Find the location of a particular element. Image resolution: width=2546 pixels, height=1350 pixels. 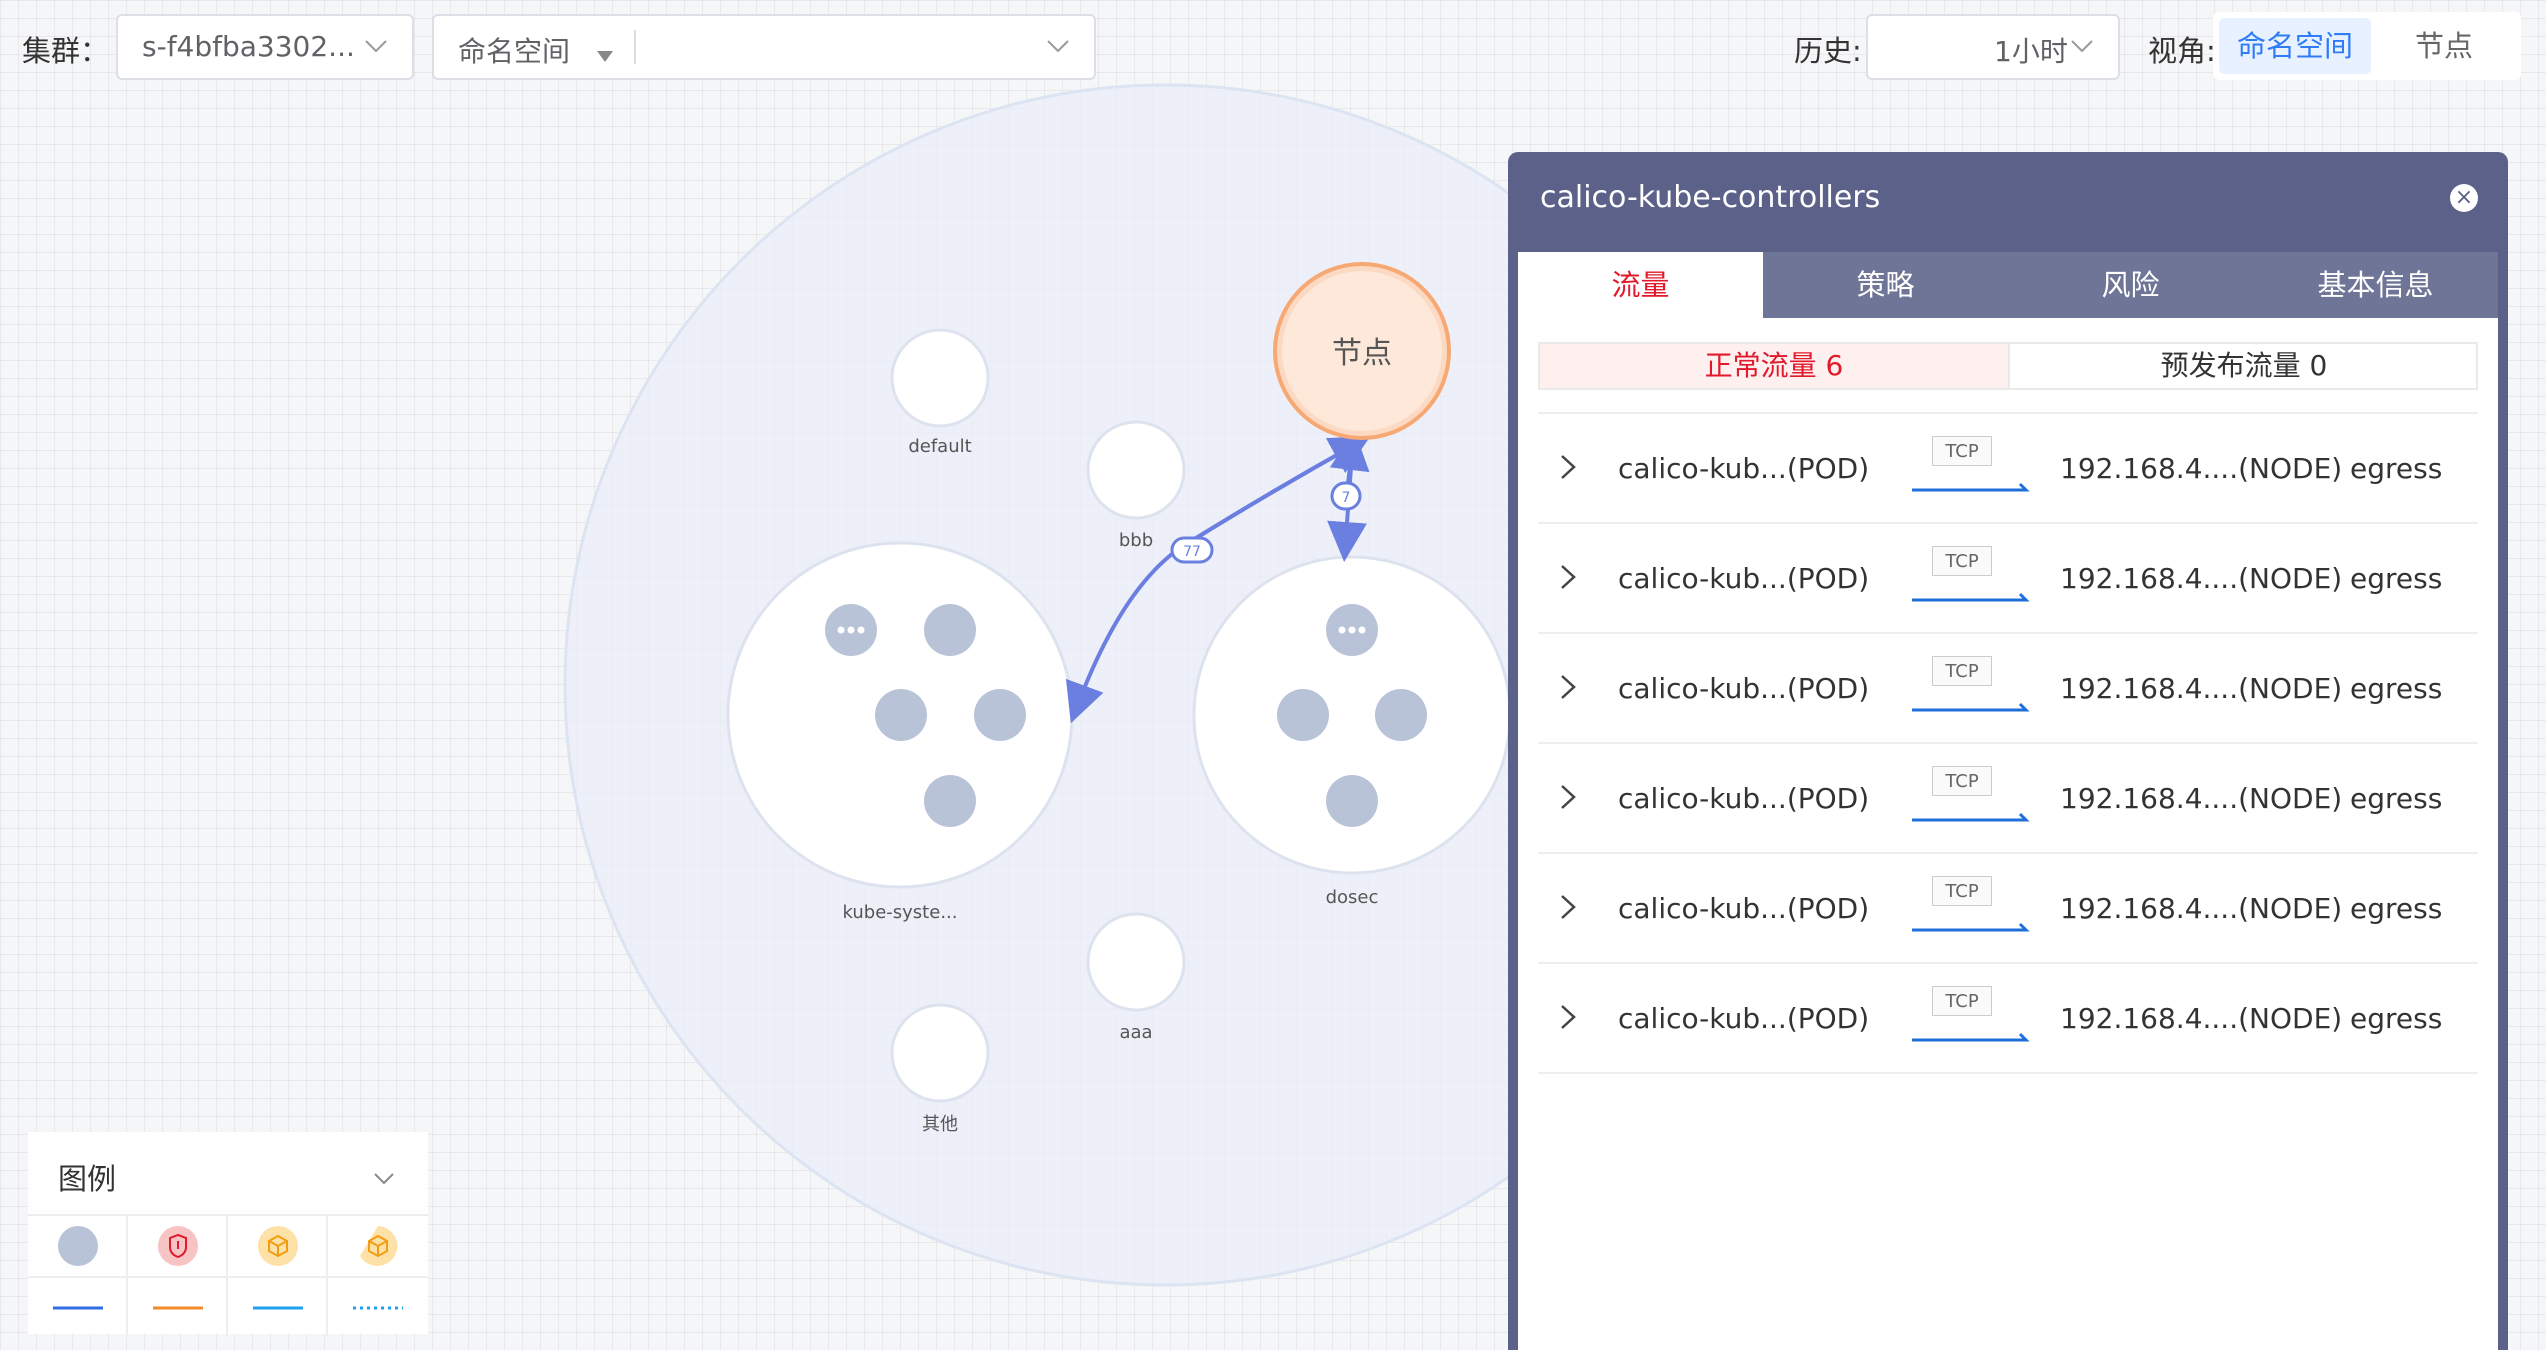

panel-tabs: 流量 策略 风险 基本信息 is located at coordinates (2008, 285).